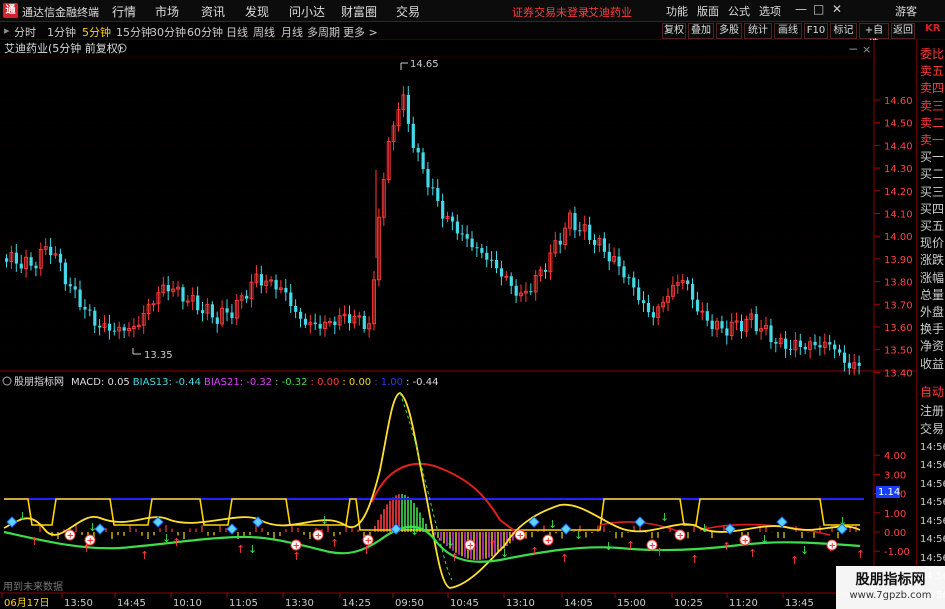  Describe the element at coordinates (932, 295) in the screenshot. I see `quote-field-label: 总量` at that location.